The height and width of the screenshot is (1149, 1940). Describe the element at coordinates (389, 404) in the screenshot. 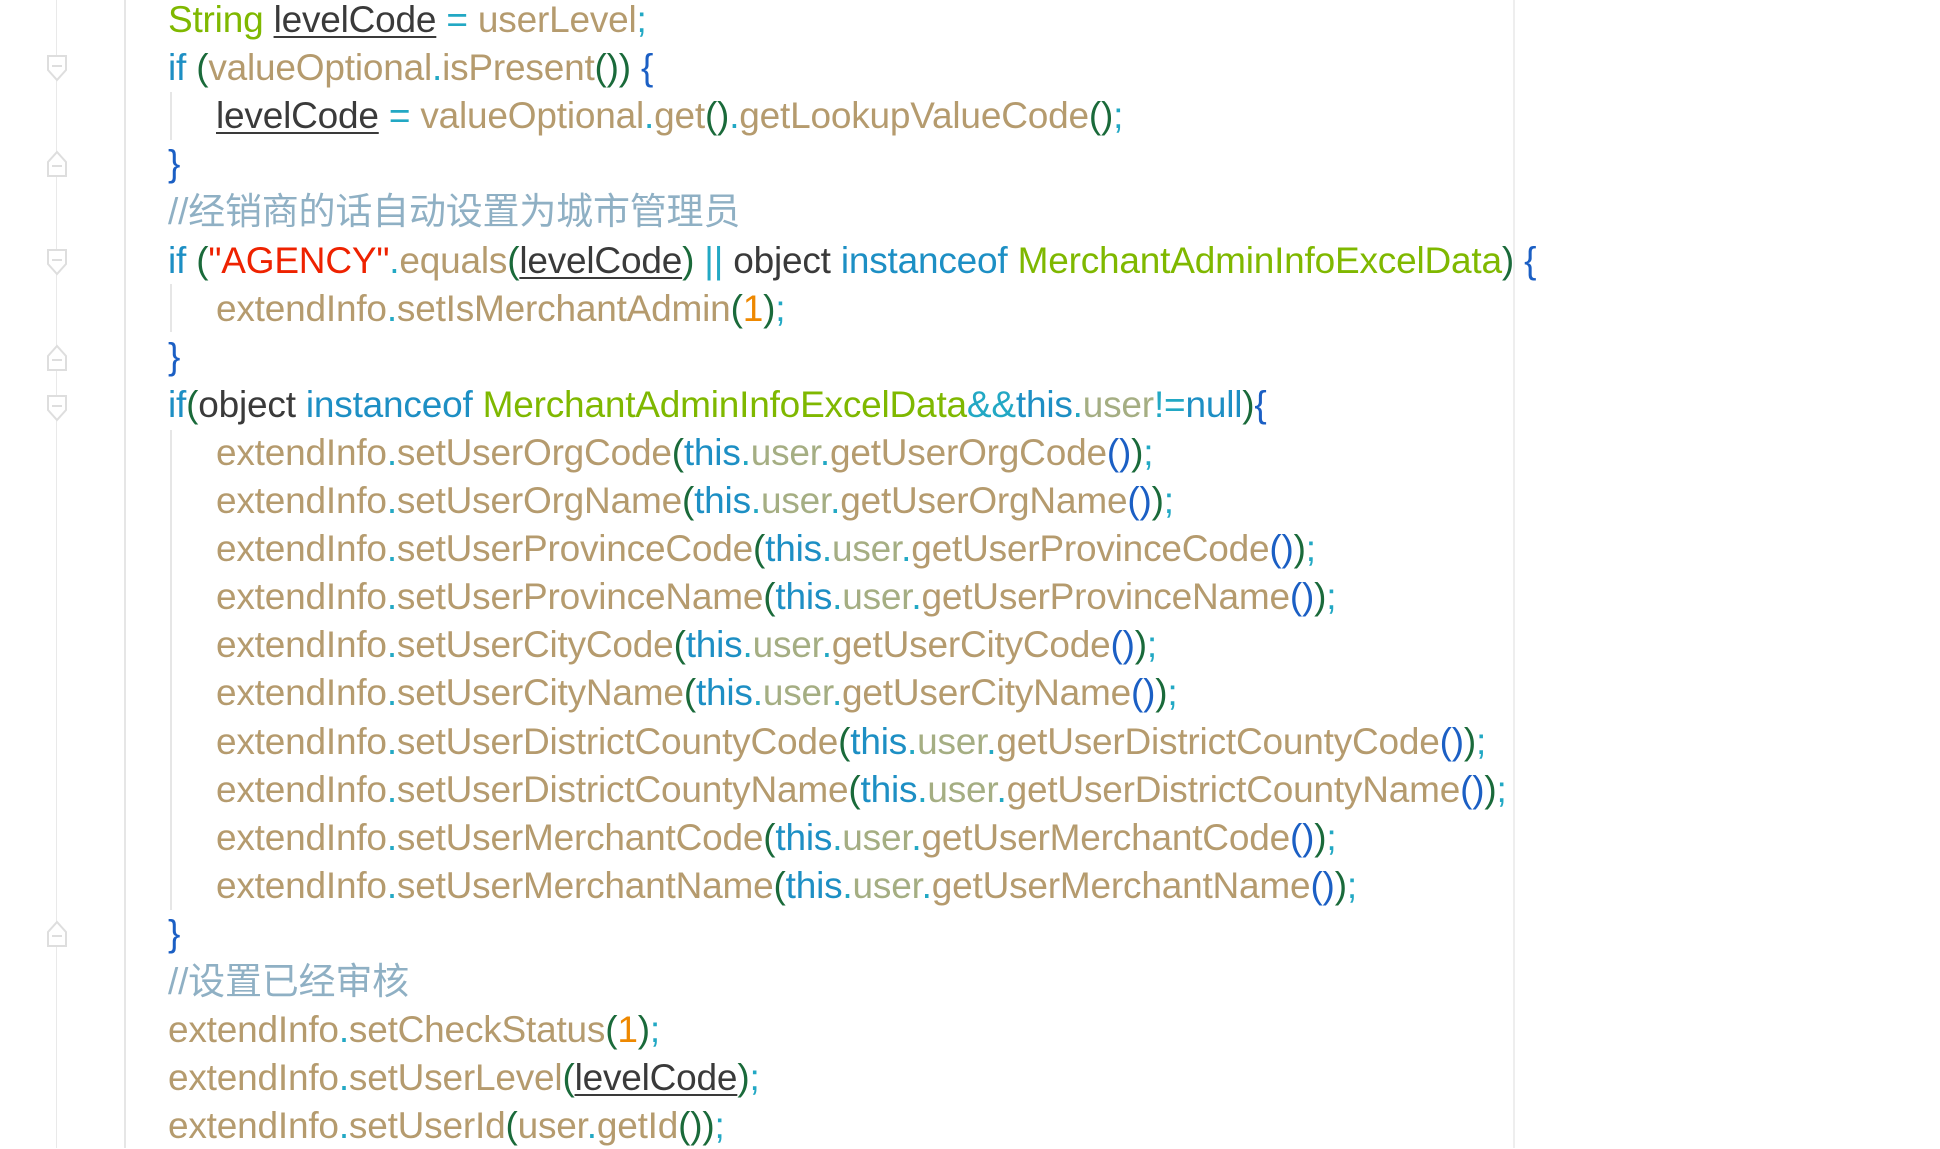

I see `code-token-keyword: instanceof` at that location.